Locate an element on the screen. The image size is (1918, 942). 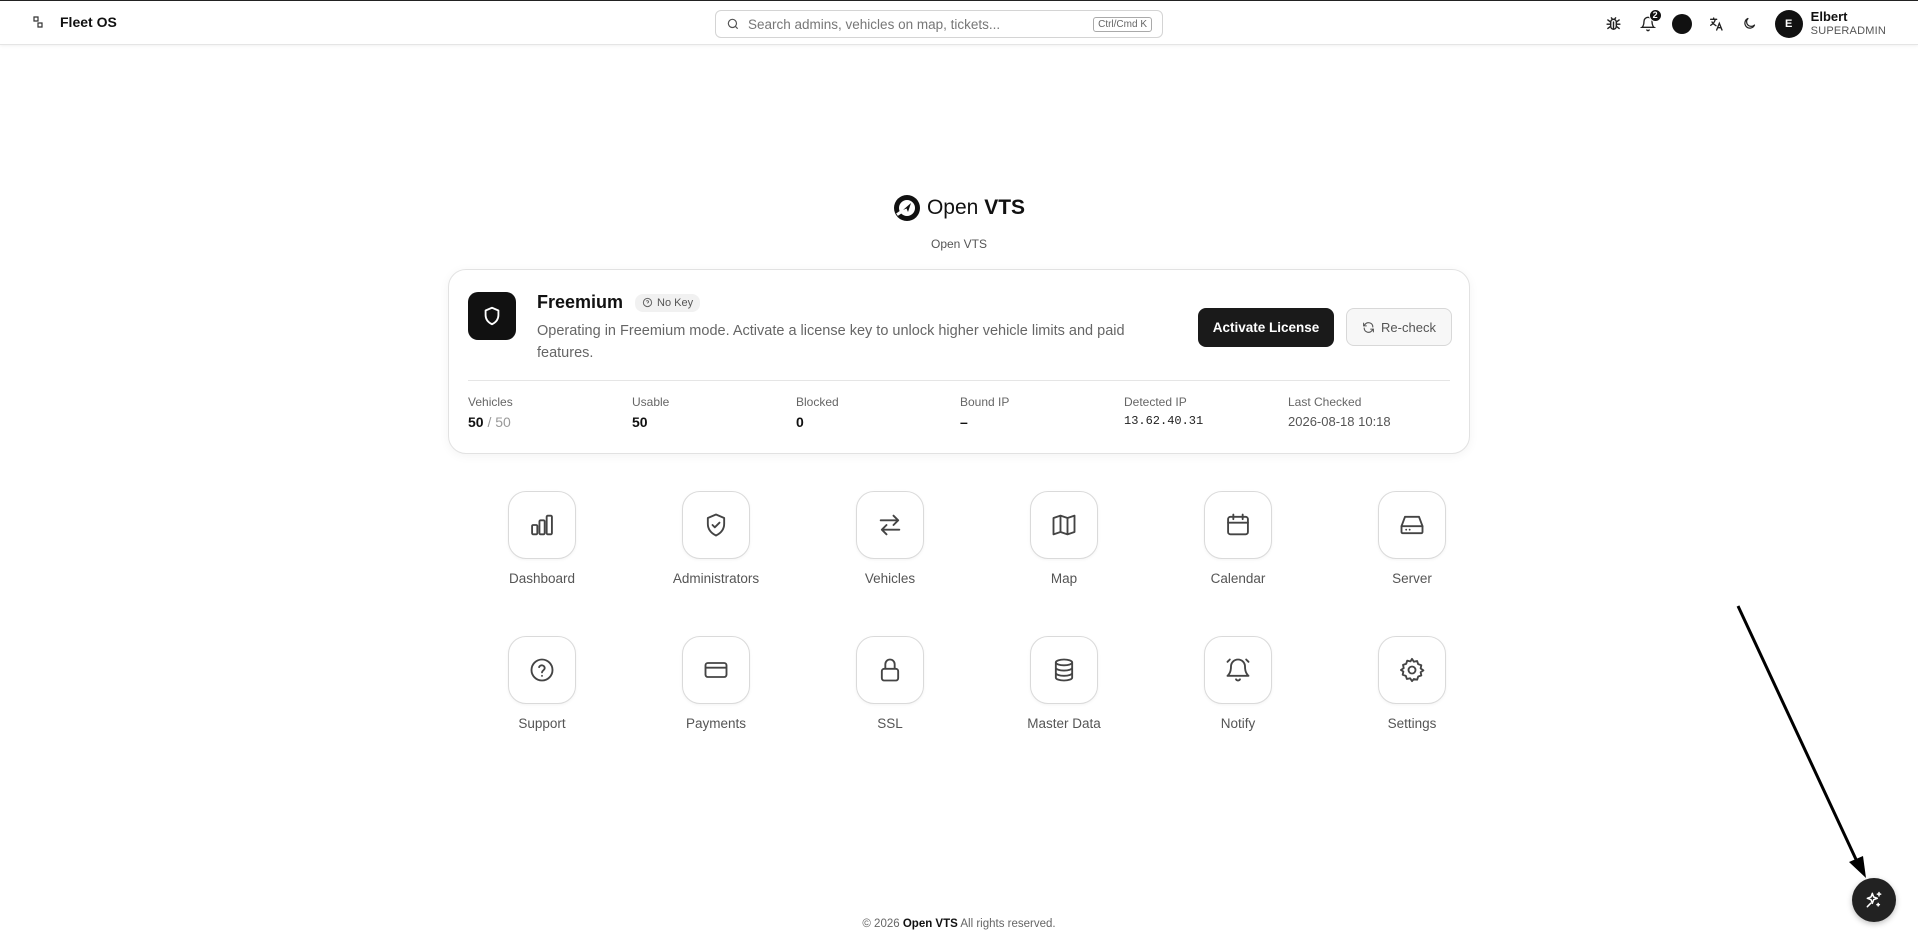
vehicles-used: 50 is located at coordinates (476, 422).